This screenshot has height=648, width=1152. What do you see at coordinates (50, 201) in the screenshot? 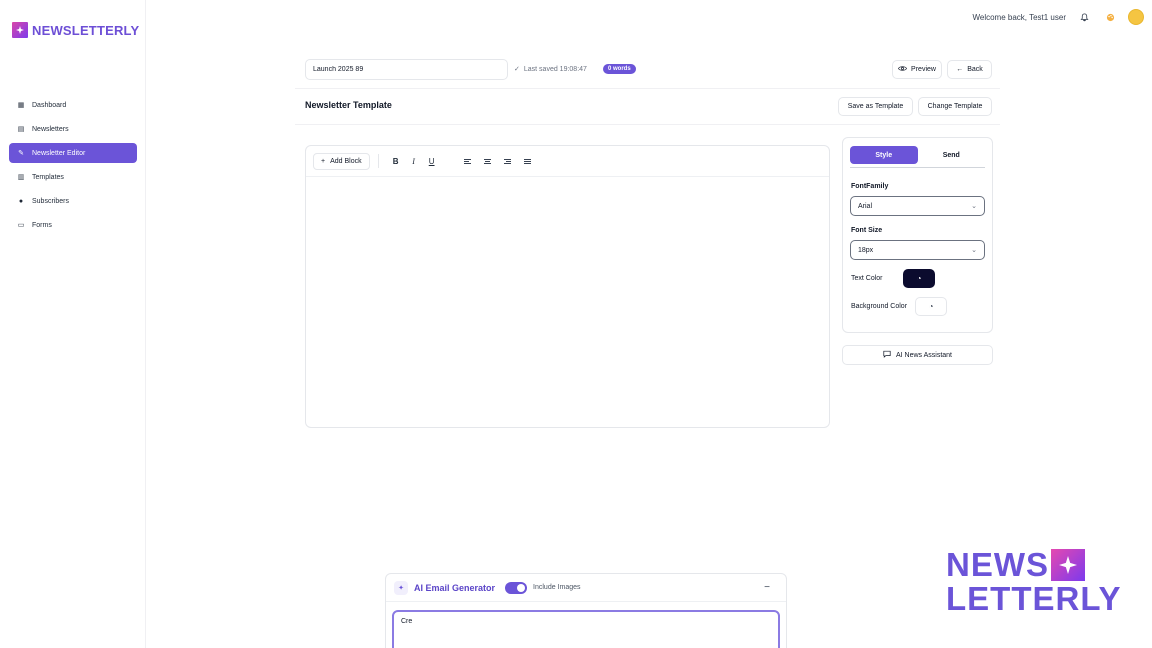
I see `sidebar-item-label: Subscribers` at bounding box center [50, 201].